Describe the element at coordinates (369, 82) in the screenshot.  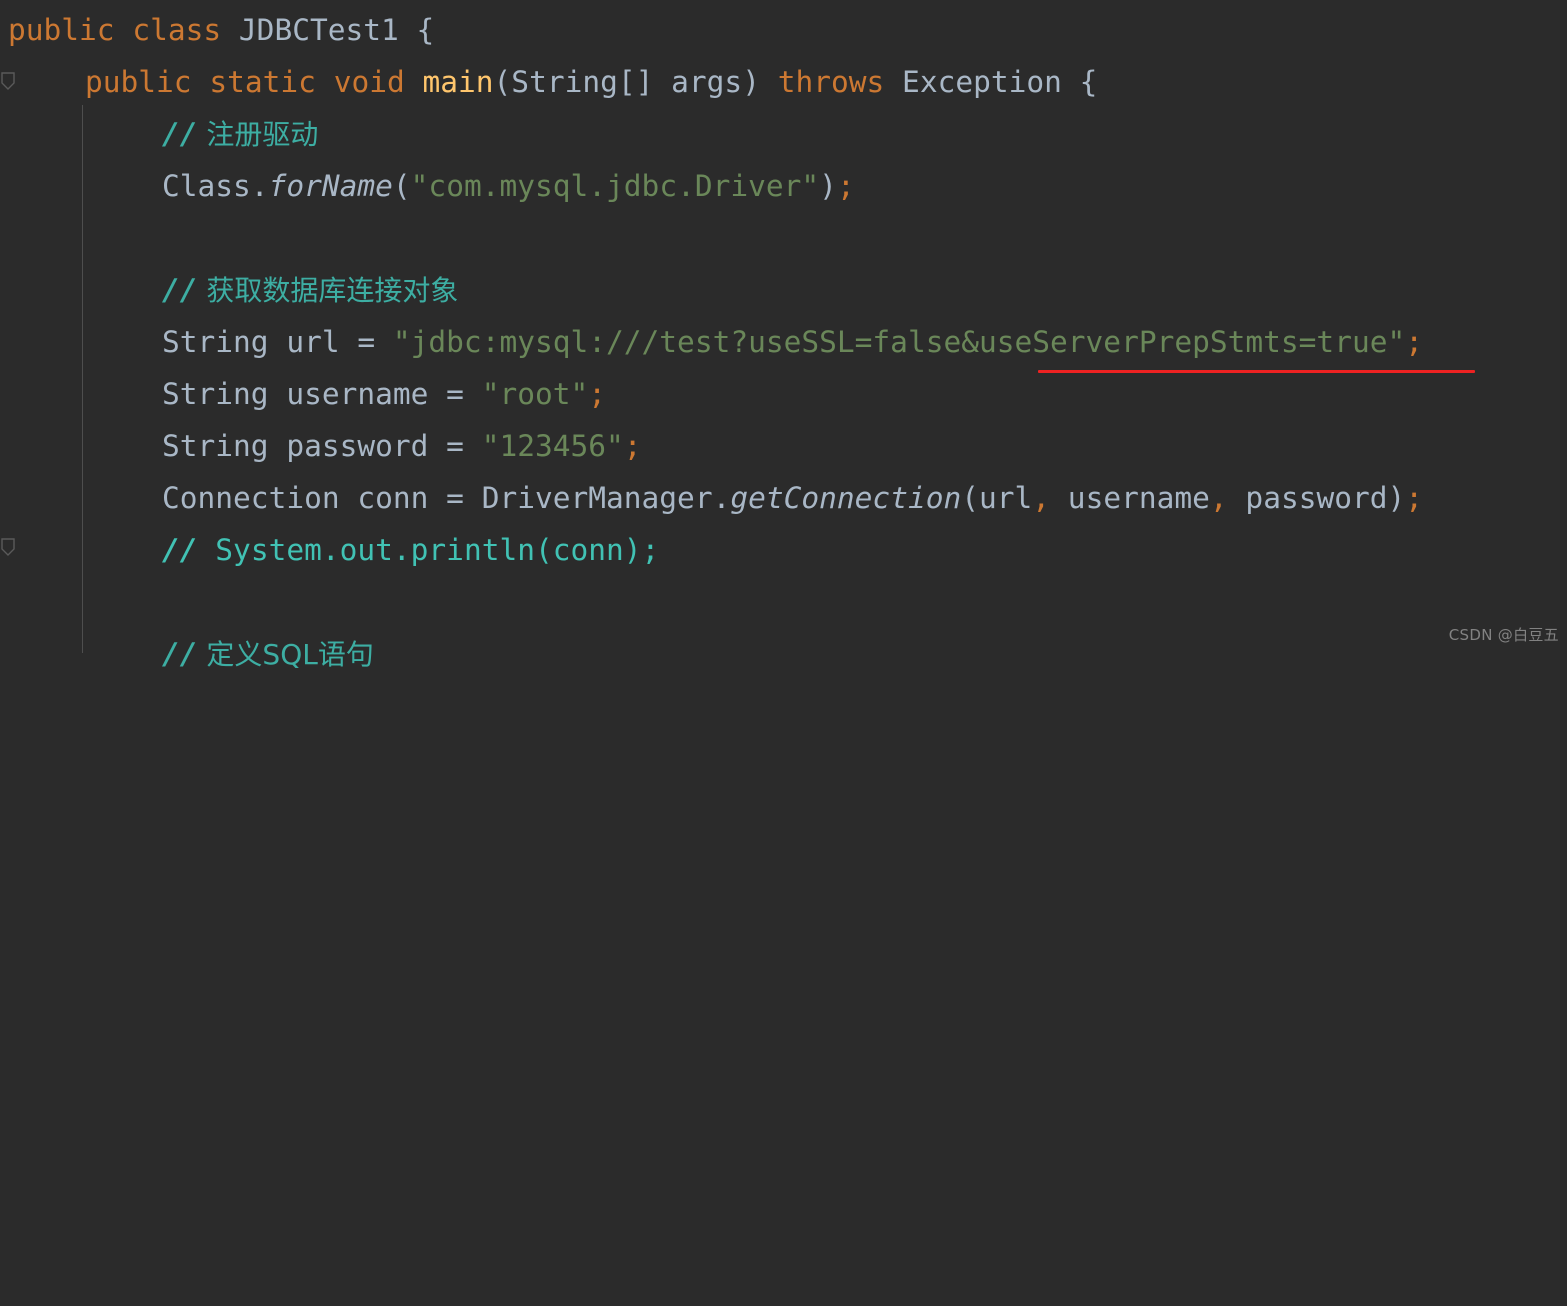
I see `token-keyword: void` at that location.